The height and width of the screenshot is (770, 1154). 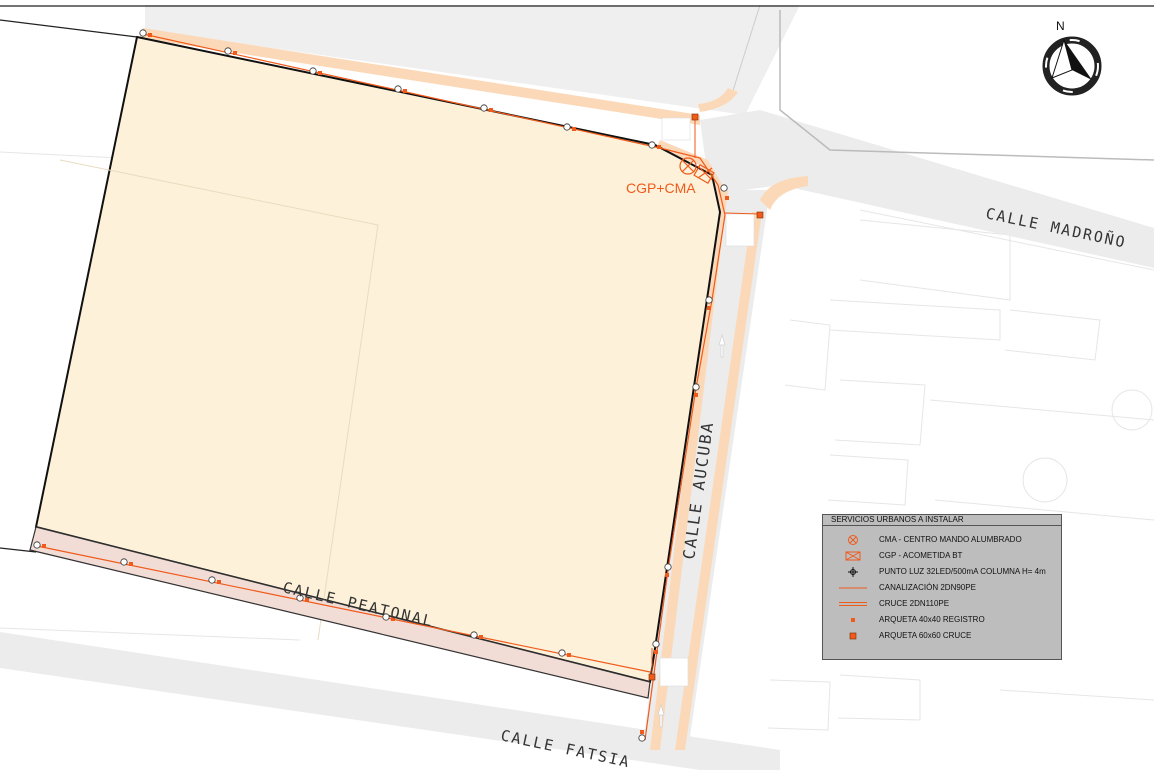 I want to click on light-point-icon, so click(x=853, y=572).